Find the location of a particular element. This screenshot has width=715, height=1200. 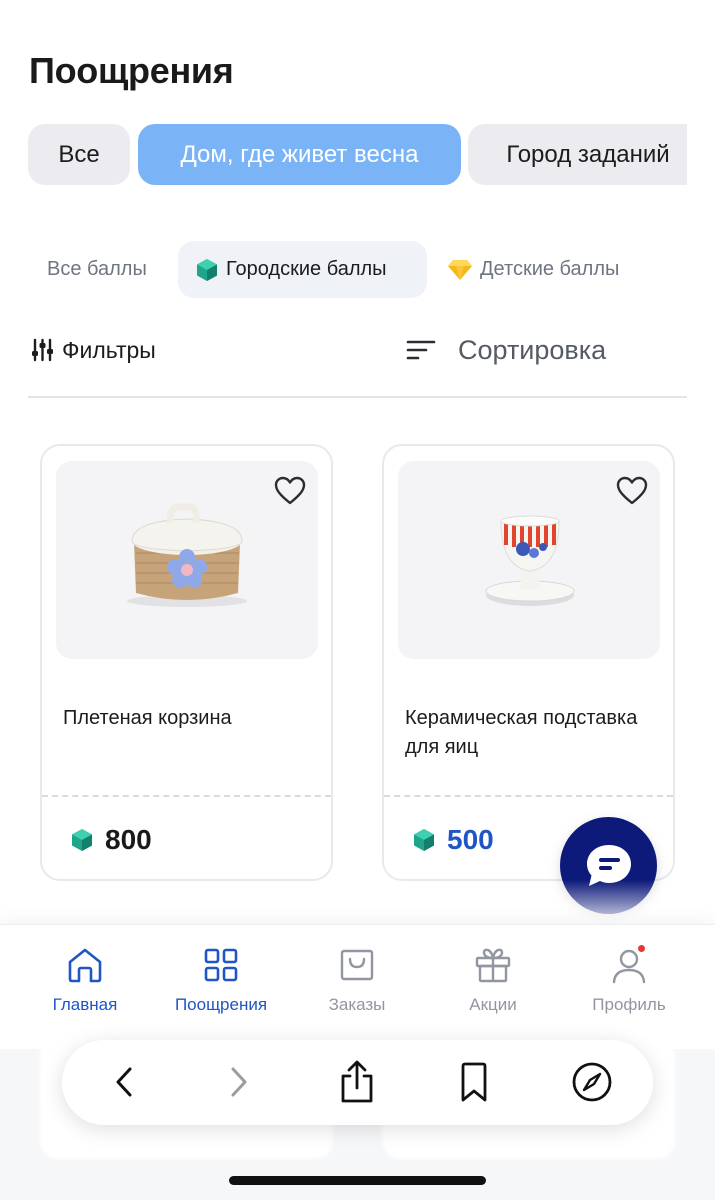

safari-compass-button is located at coordinates (592, 1082).